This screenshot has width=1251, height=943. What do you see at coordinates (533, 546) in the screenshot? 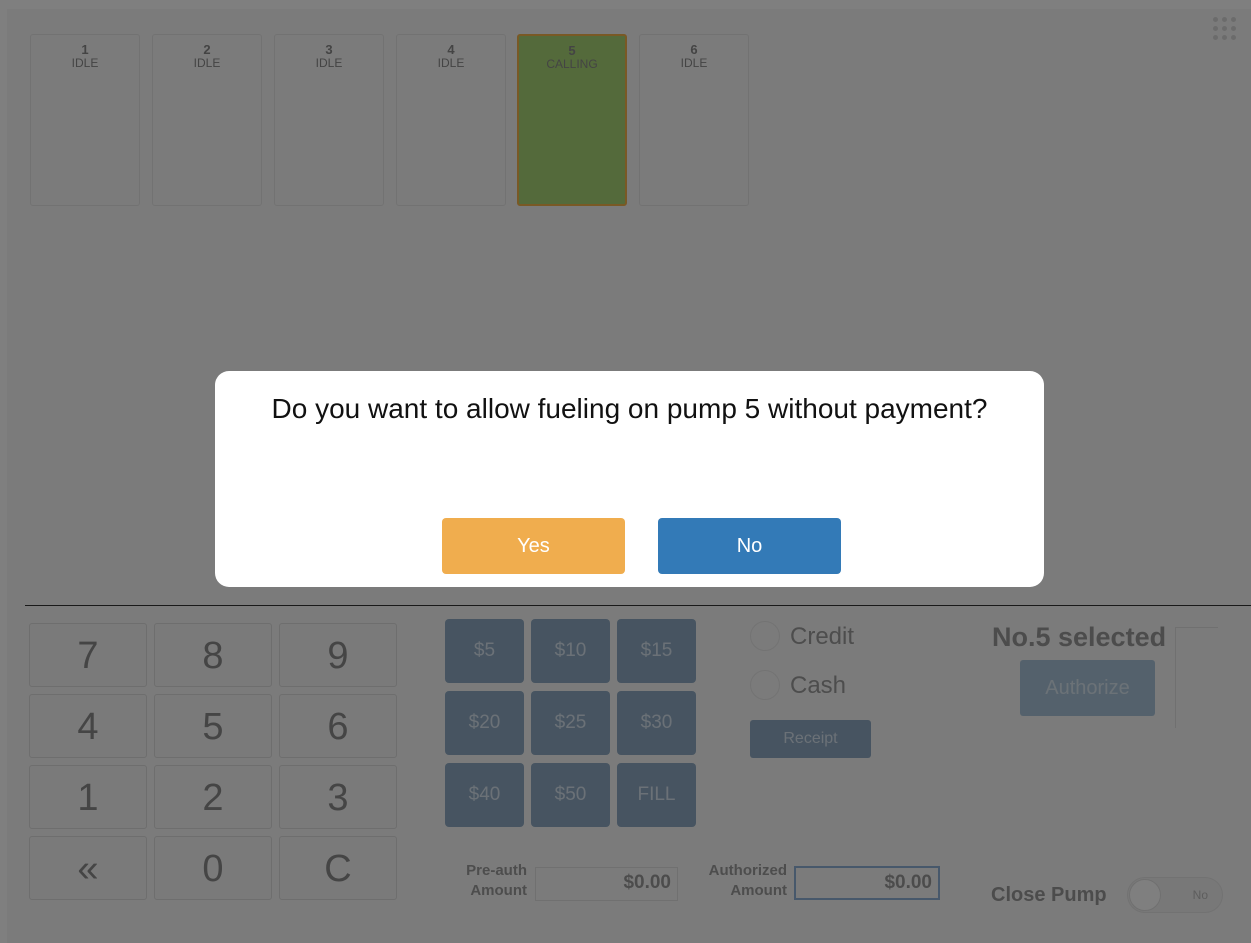
I see `yes-button: Yes` at bounding box center [533, 546].